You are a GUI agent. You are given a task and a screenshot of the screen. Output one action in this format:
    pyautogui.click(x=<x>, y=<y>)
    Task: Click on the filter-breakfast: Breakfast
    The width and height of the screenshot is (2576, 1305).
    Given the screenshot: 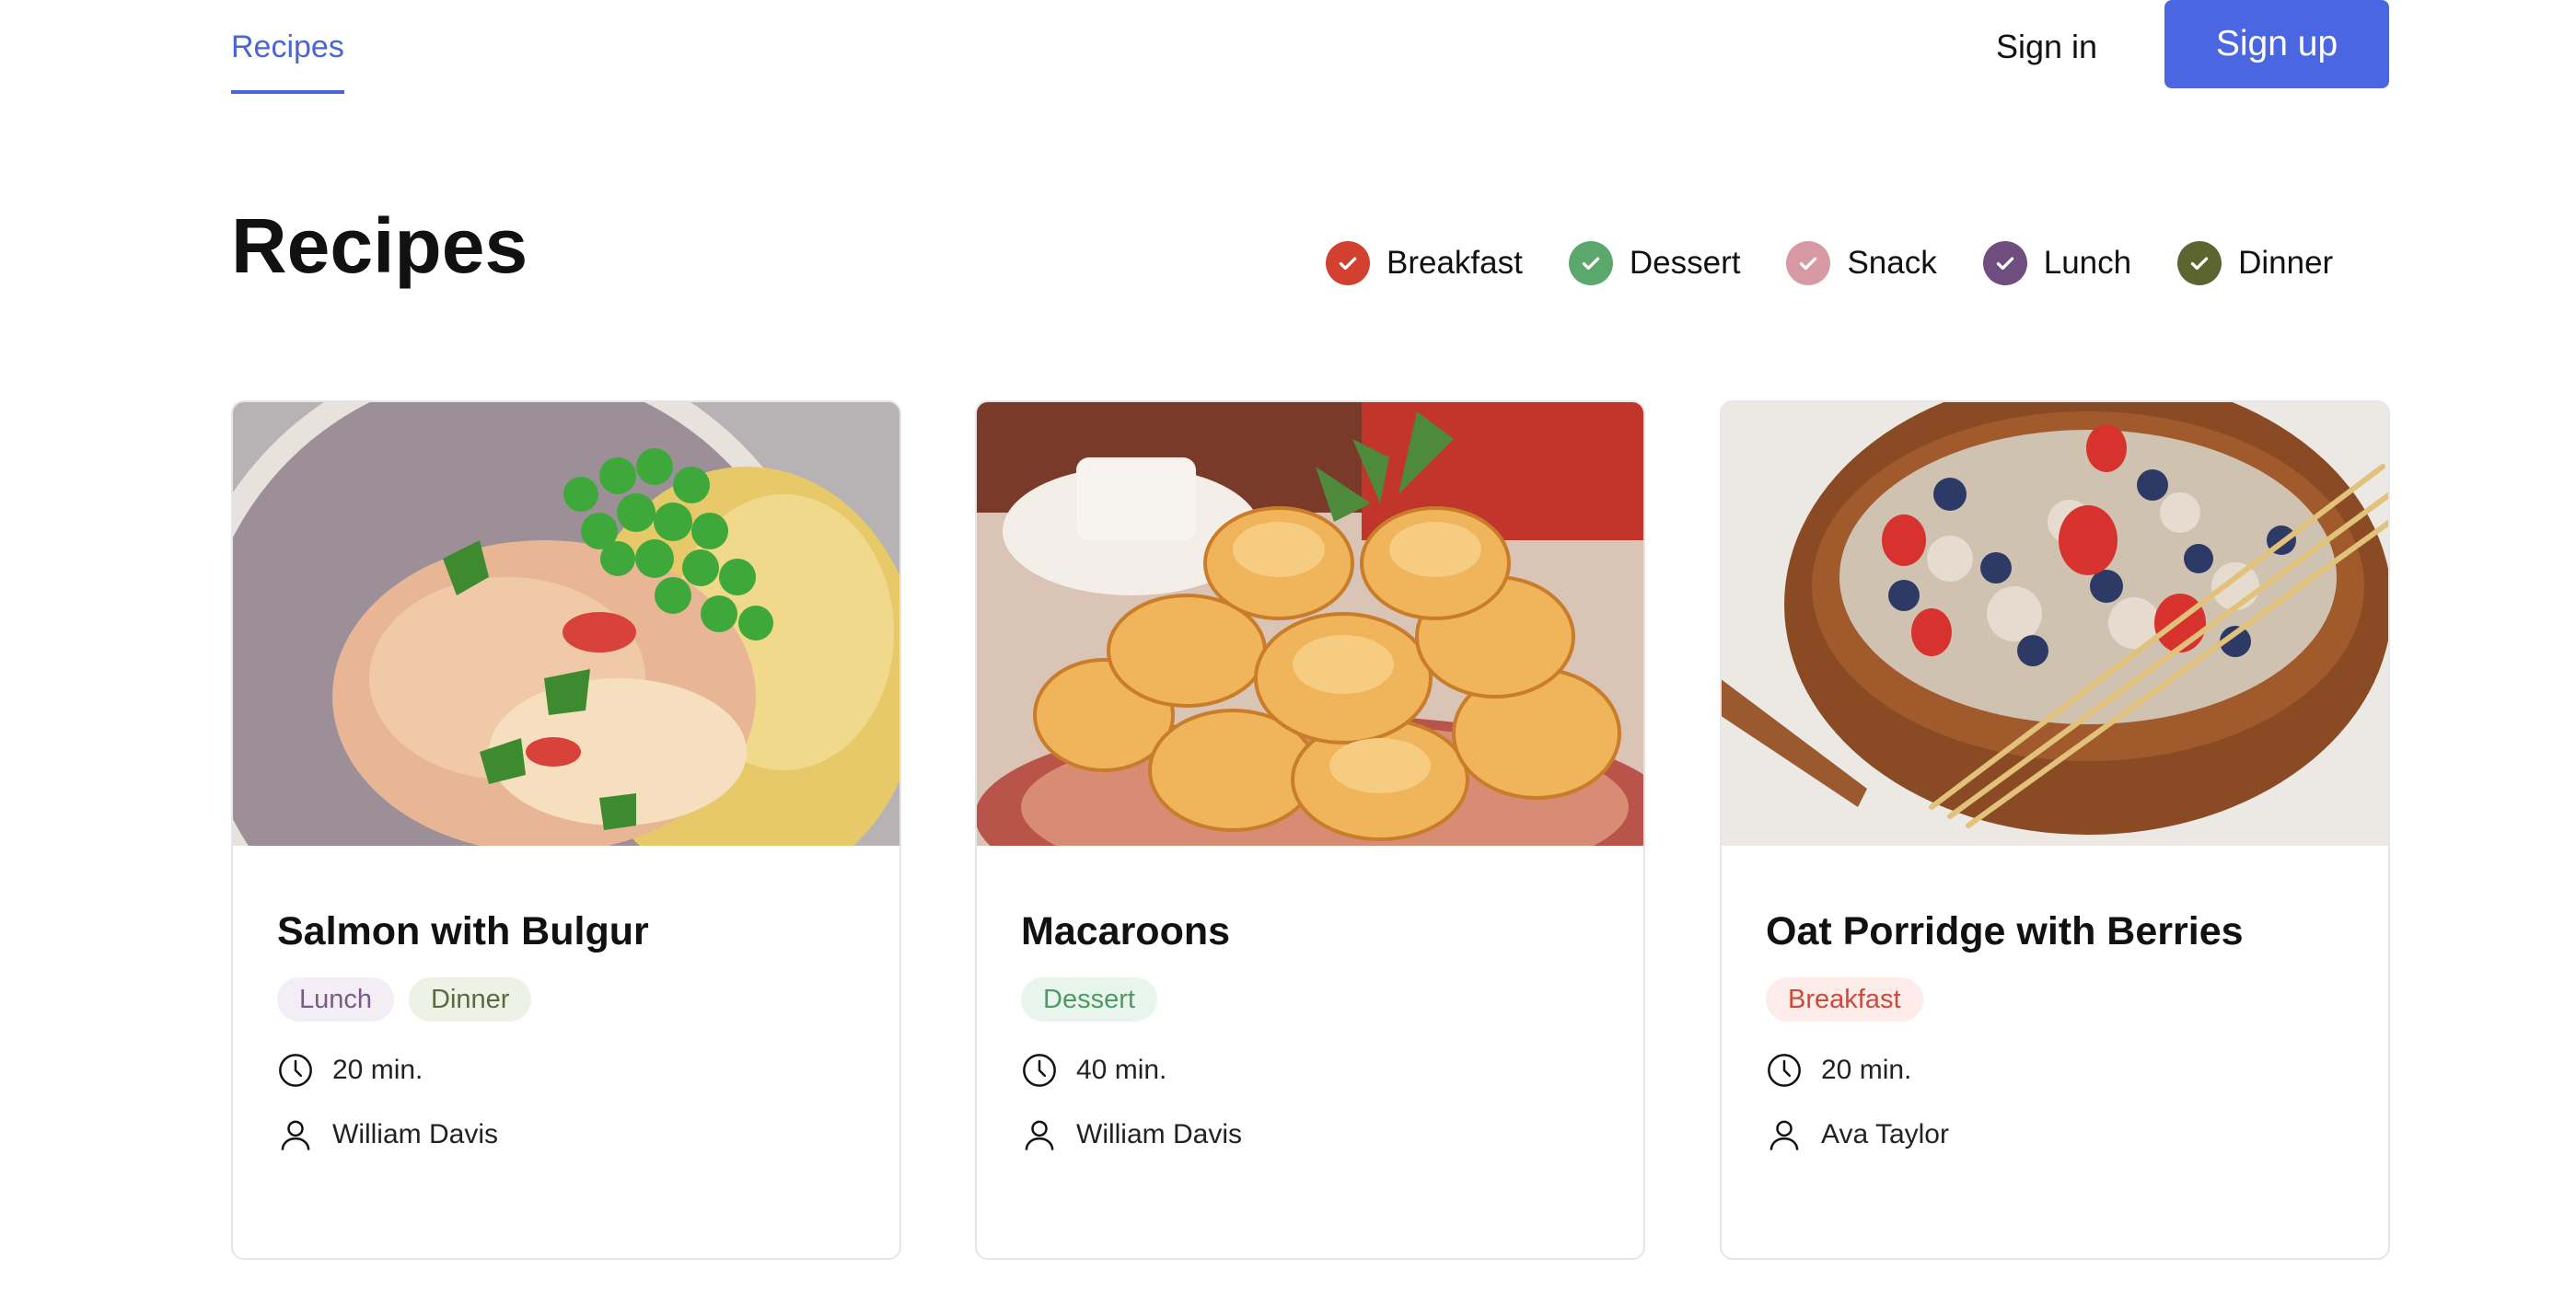 What is the action you would take?
    pyautogui.click(x=1424, y=263)
    